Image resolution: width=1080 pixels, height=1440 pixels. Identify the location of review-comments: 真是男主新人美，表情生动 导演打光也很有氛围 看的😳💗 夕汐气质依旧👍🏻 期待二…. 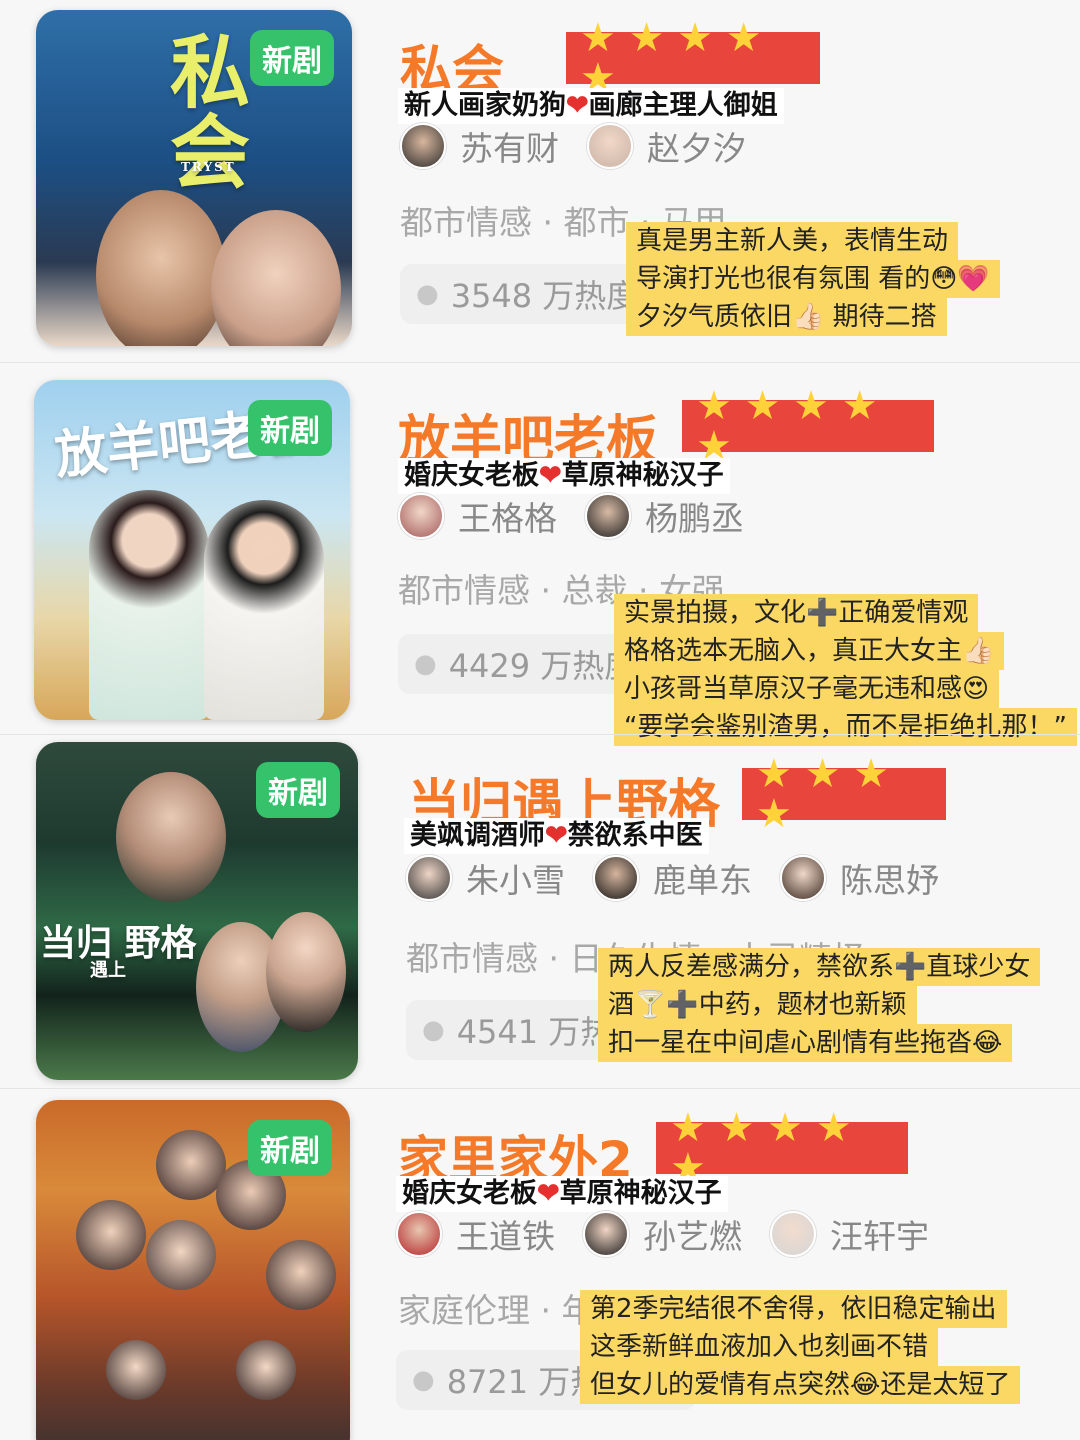
(813, 279).